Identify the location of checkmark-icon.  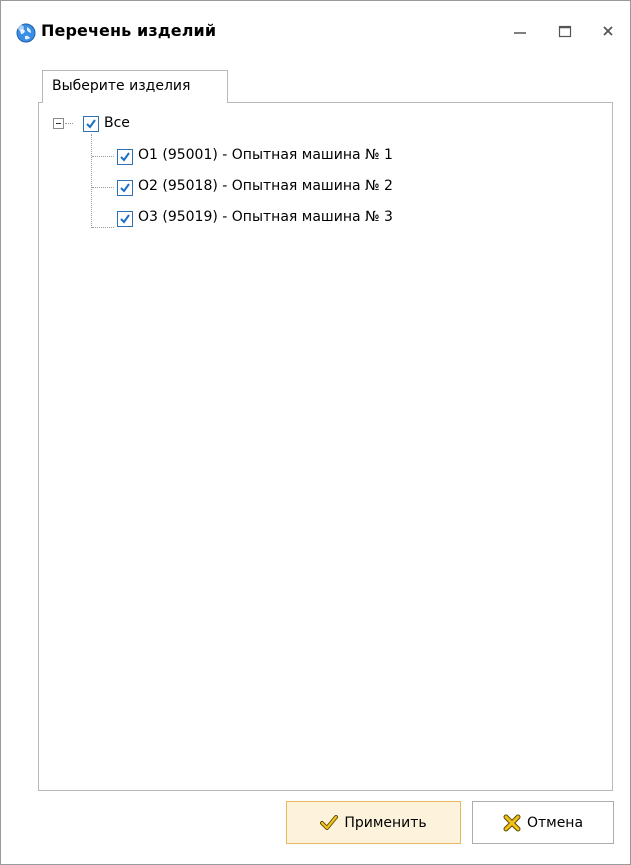
(329, 823).